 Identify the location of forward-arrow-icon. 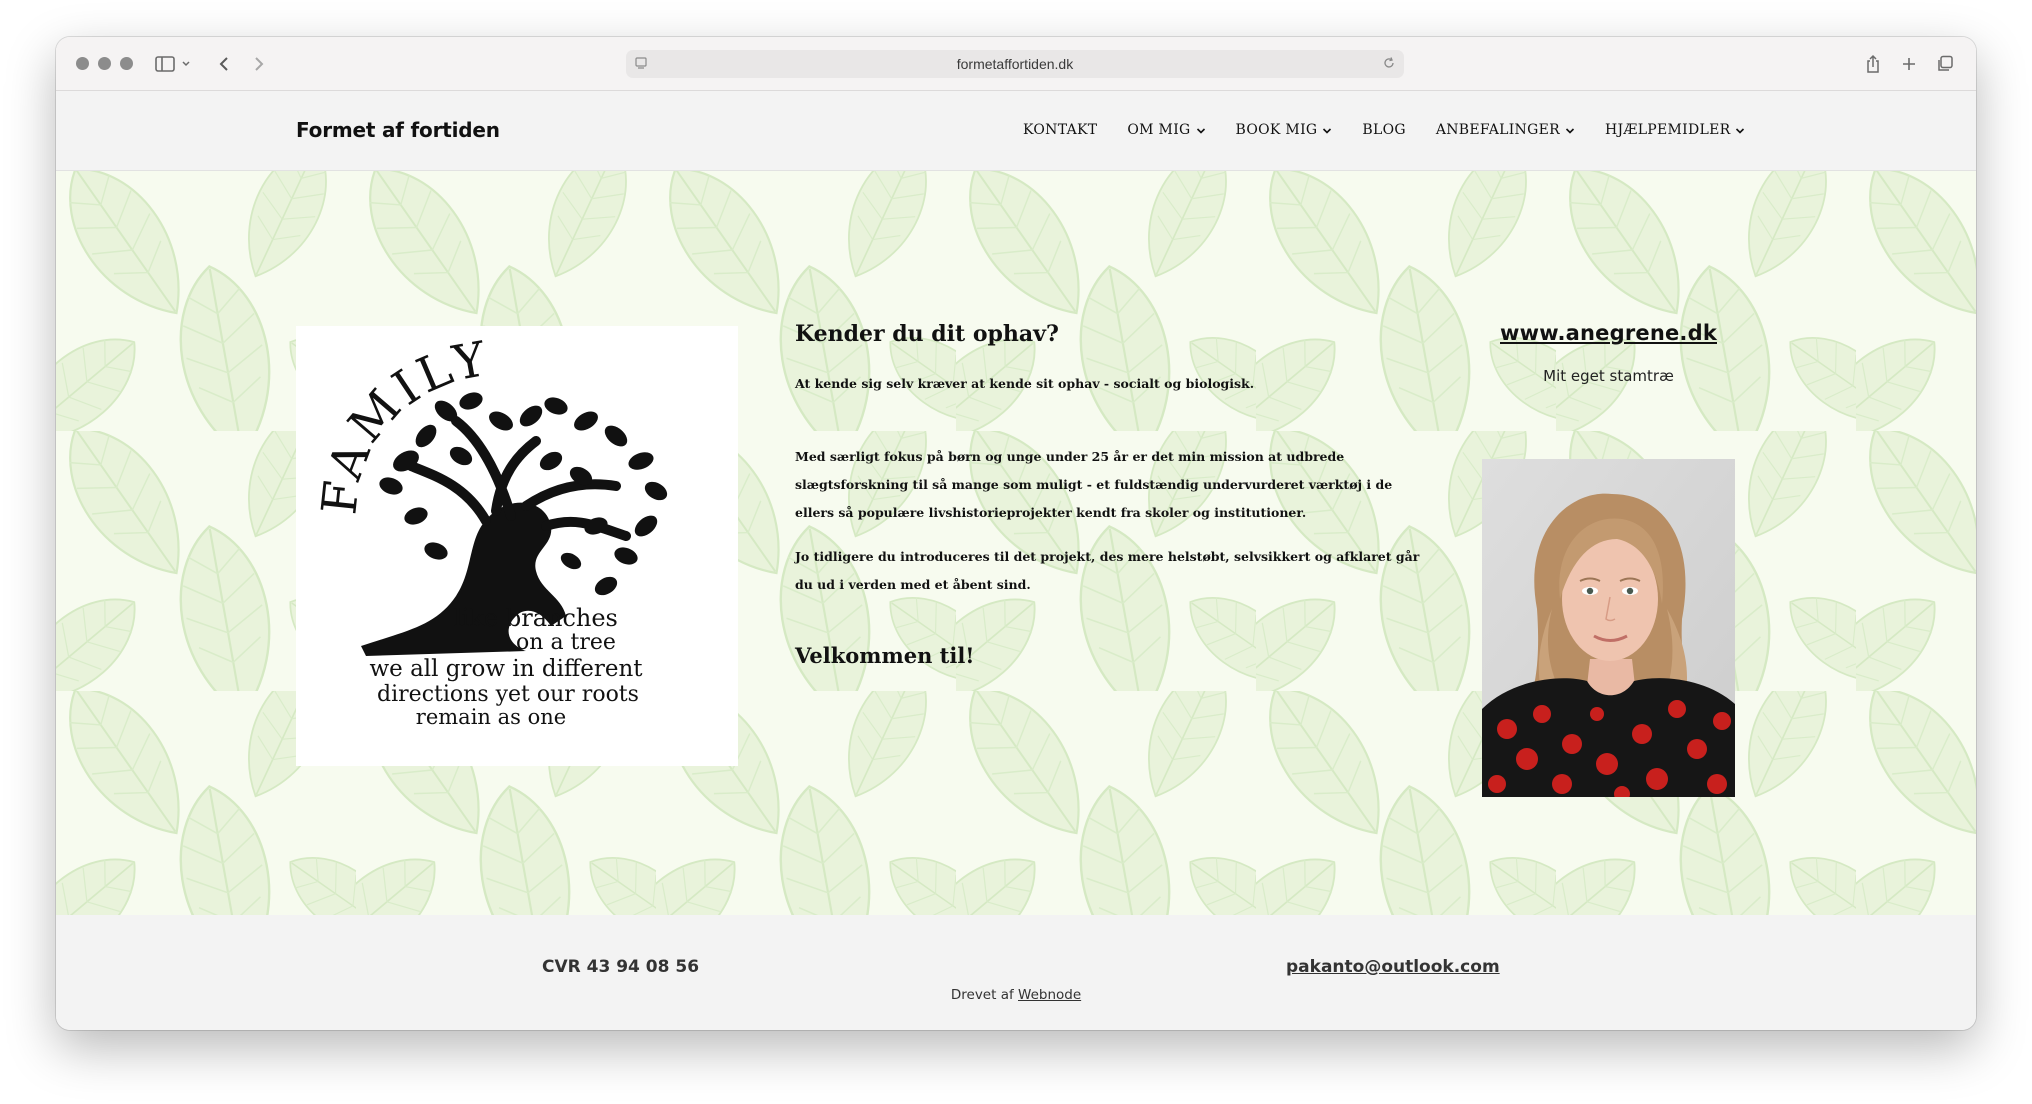
(259, 64).